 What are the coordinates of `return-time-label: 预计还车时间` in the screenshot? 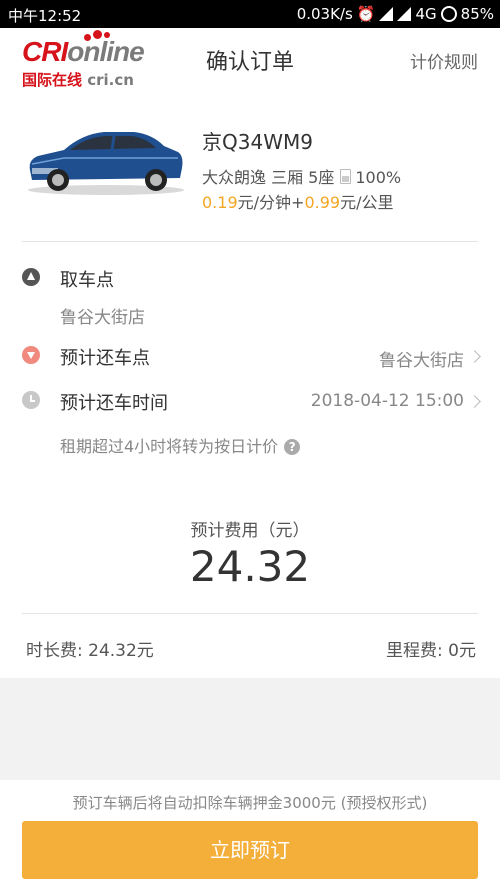 It's located at (114, 402).